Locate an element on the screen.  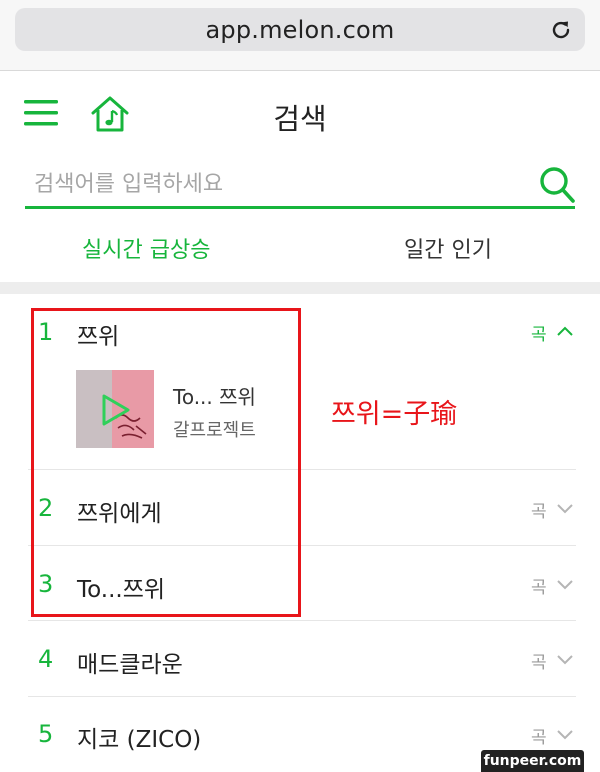
rank-number: 1 is located at coordinates (46, 332).